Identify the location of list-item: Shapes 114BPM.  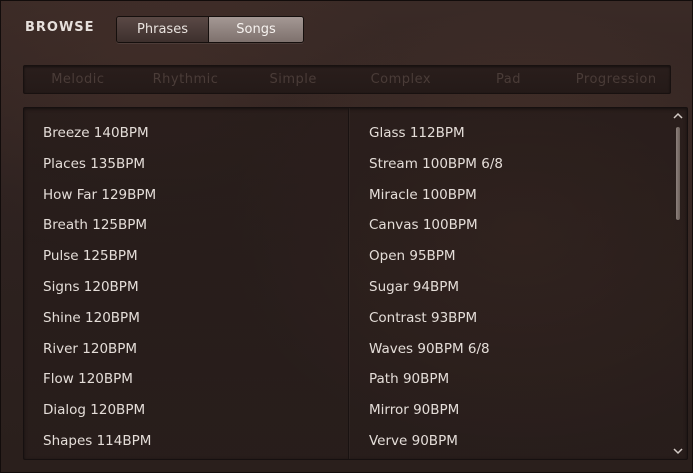
(99, 441).